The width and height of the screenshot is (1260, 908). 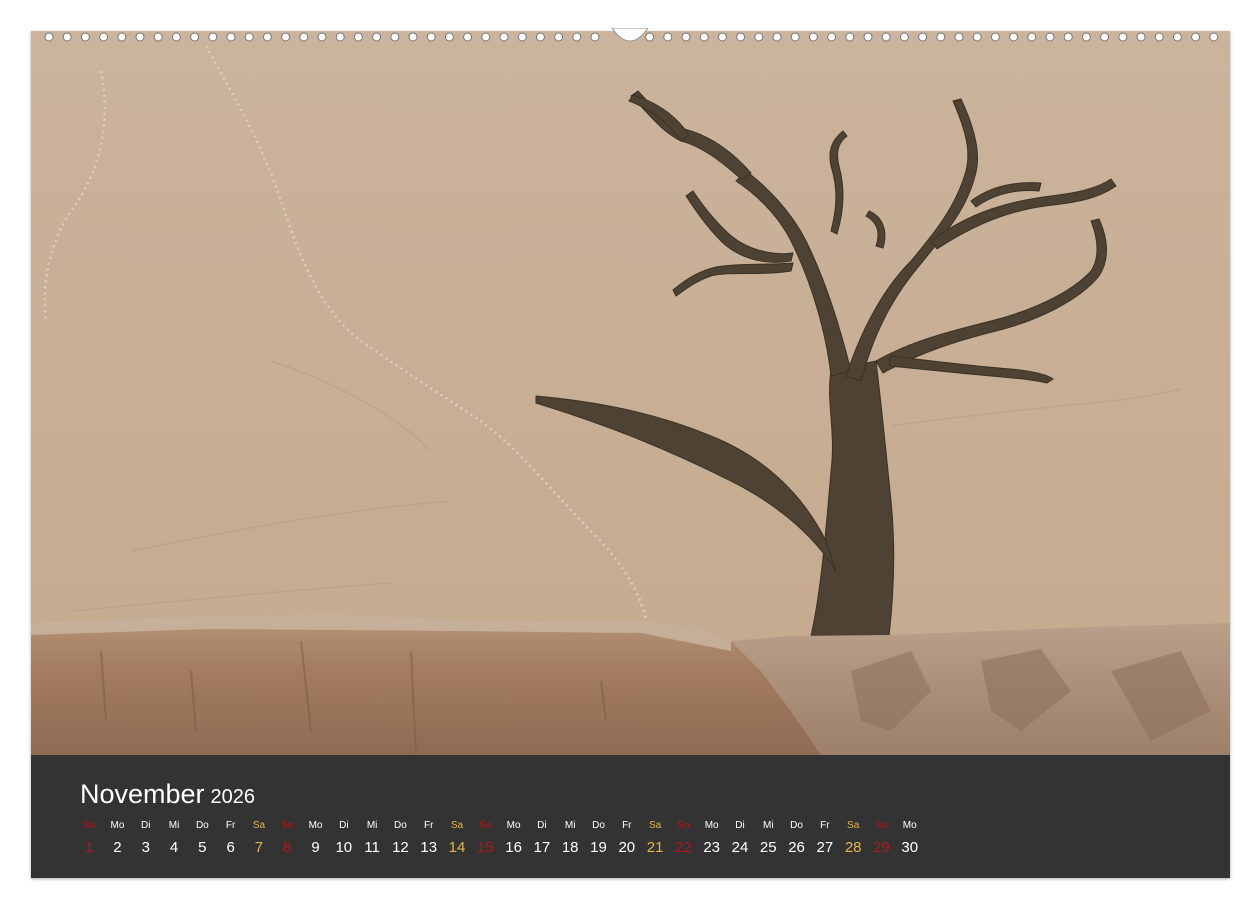 I want to click on calendar-day: Do 12, so click(x=400, y=838).